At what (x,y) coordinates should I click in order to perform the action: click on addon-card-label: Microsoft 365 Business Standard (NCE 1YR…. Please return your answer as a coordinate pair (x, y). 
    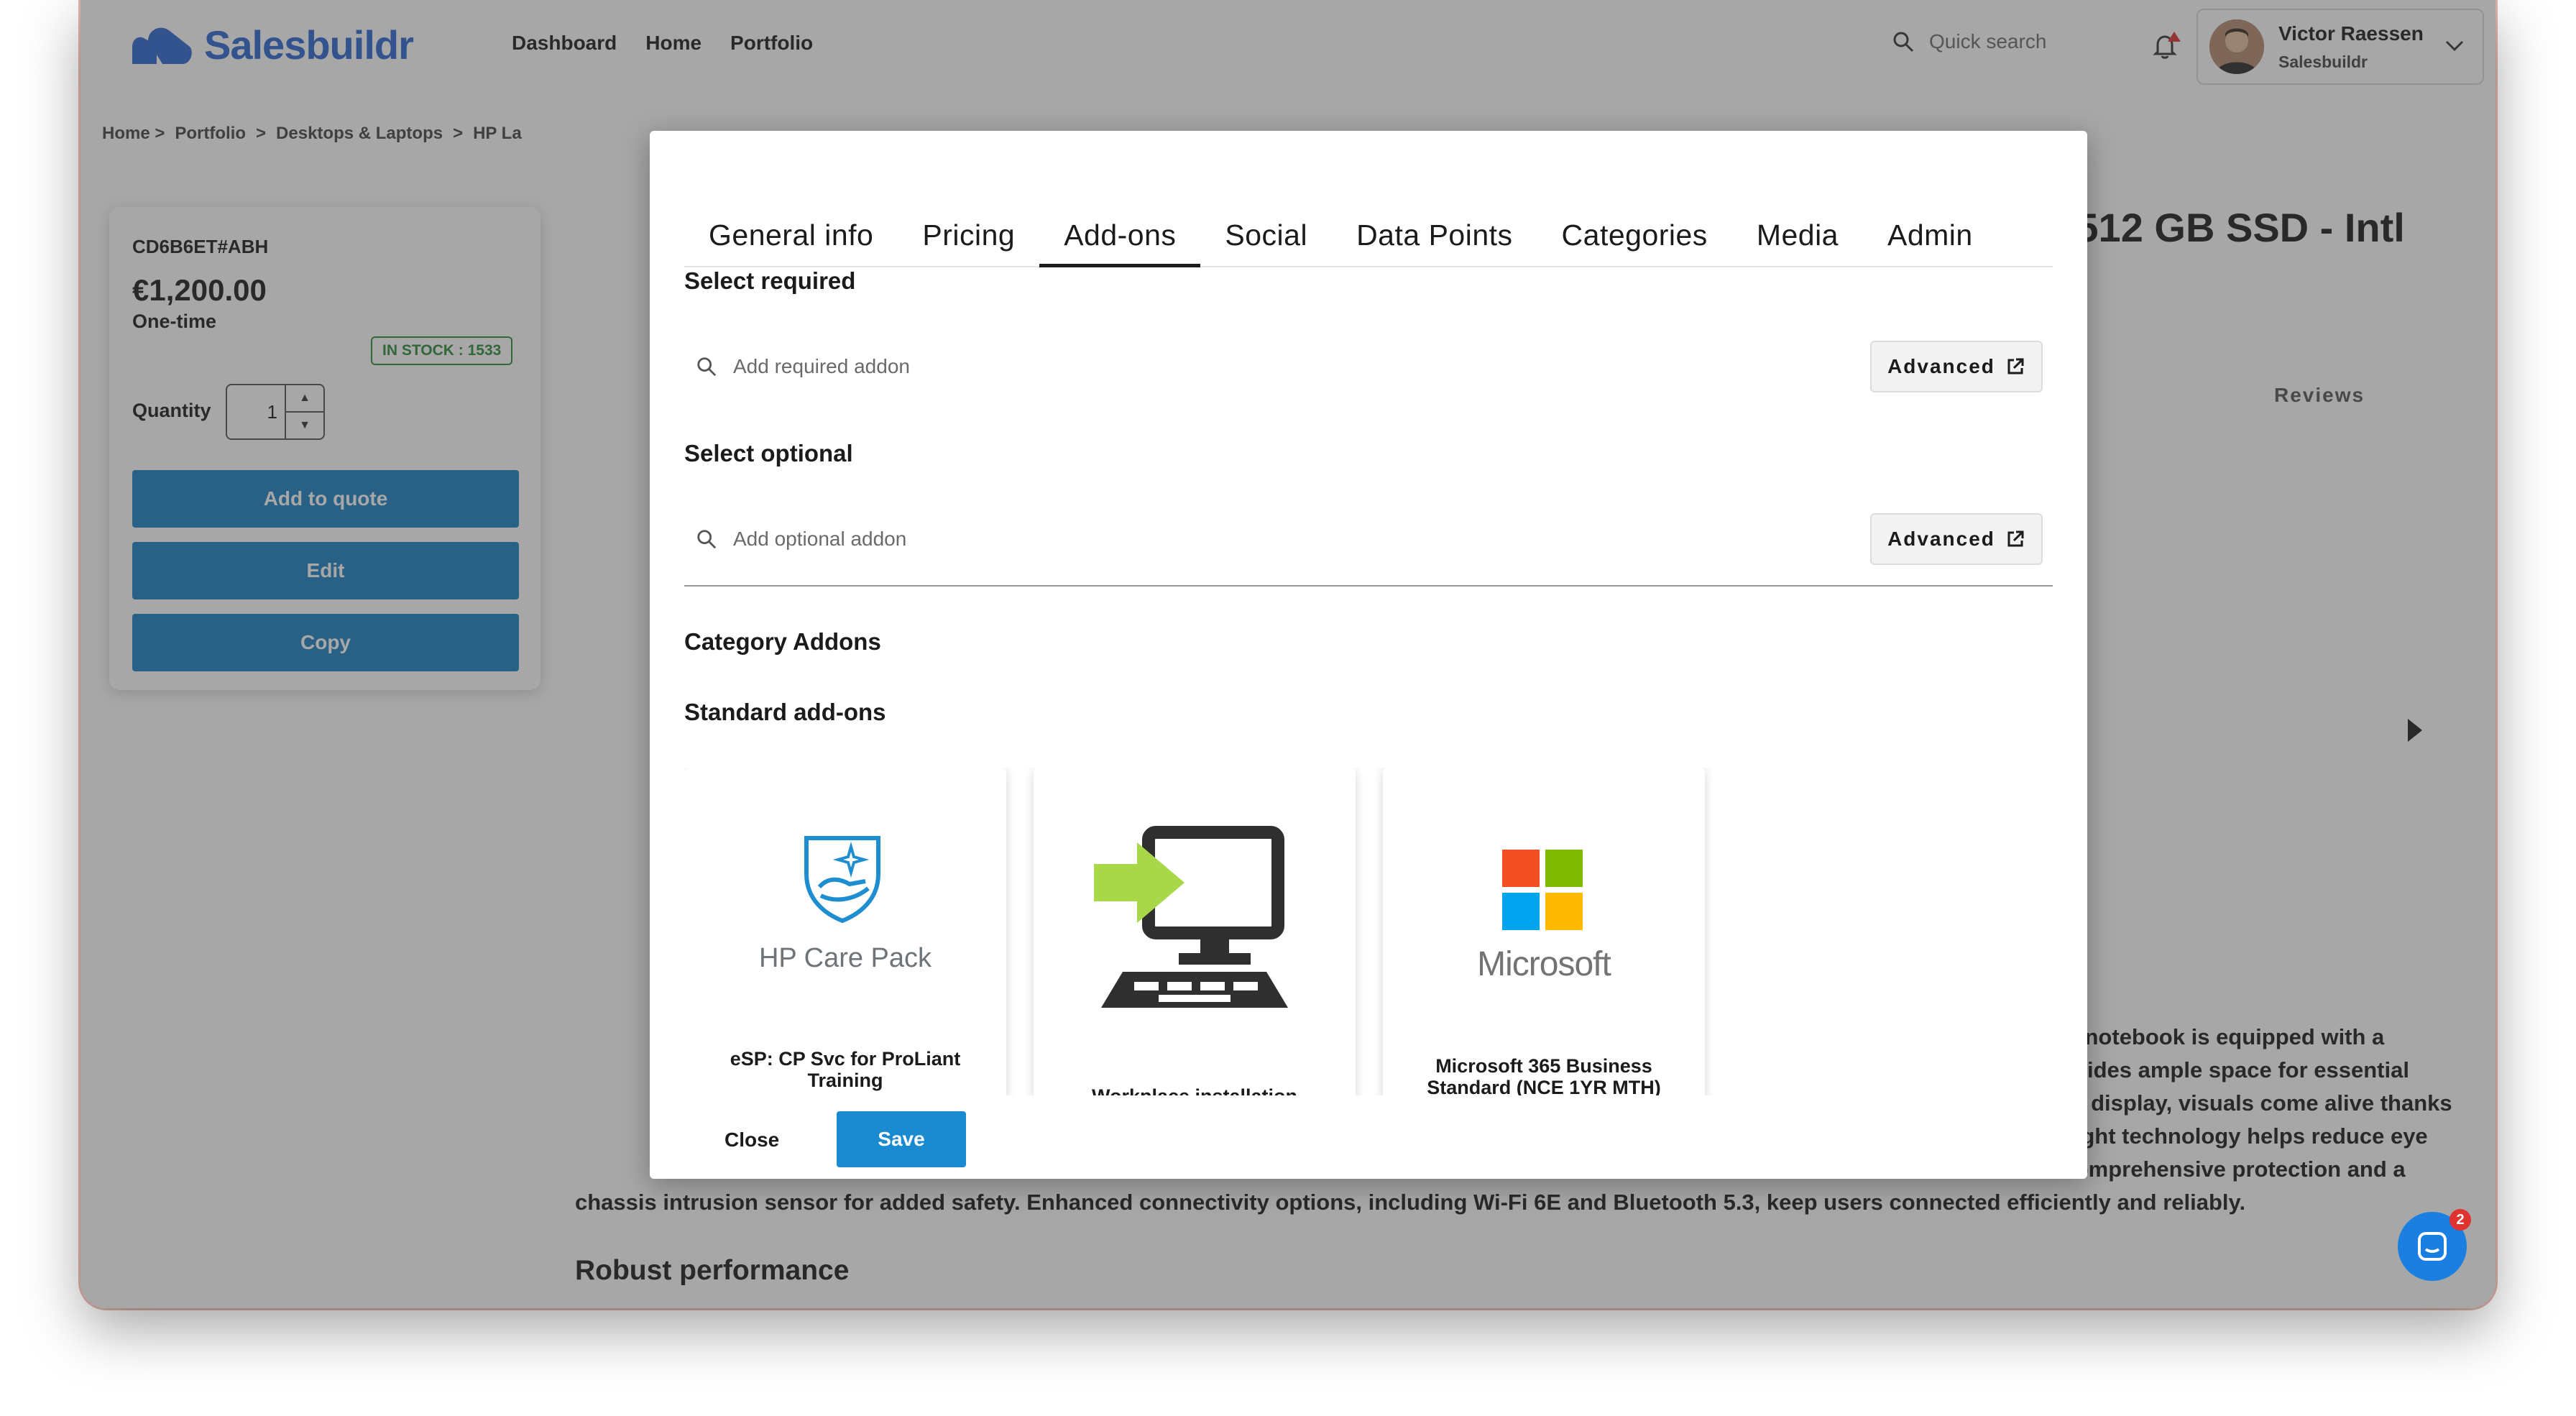
    Looking at the image, I should click on (1544, 1075).